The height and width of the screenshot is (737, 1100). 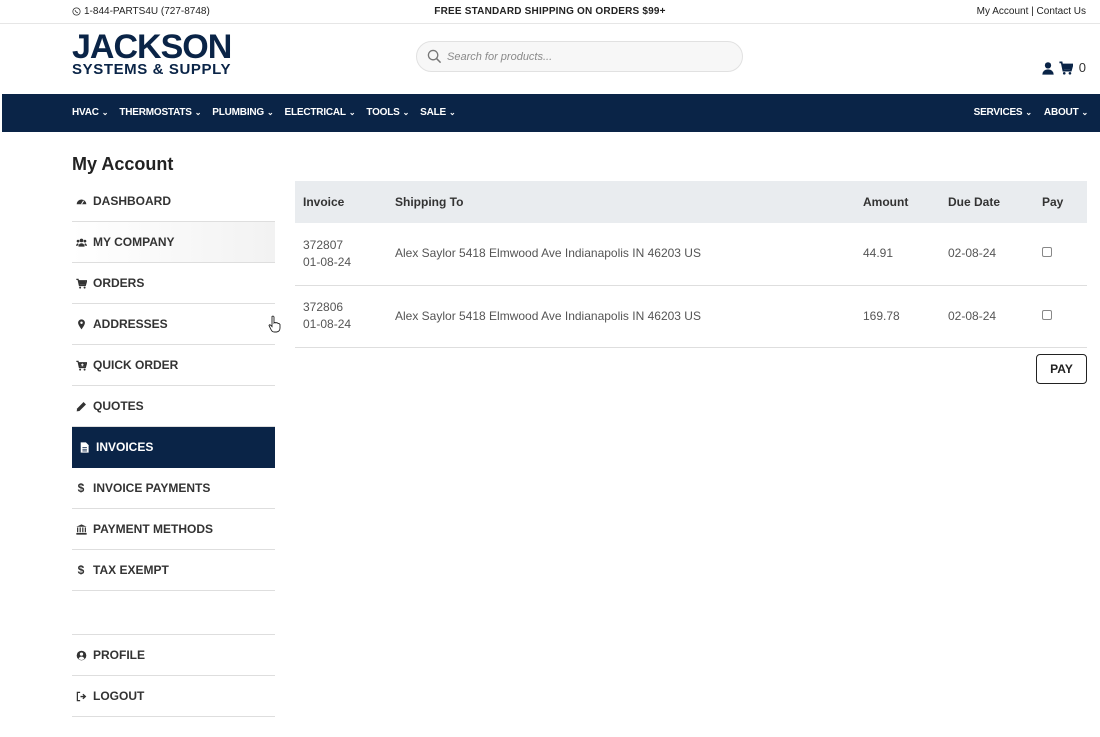 I want to click on invoice-number: 372806, so click(x=345, y=307).